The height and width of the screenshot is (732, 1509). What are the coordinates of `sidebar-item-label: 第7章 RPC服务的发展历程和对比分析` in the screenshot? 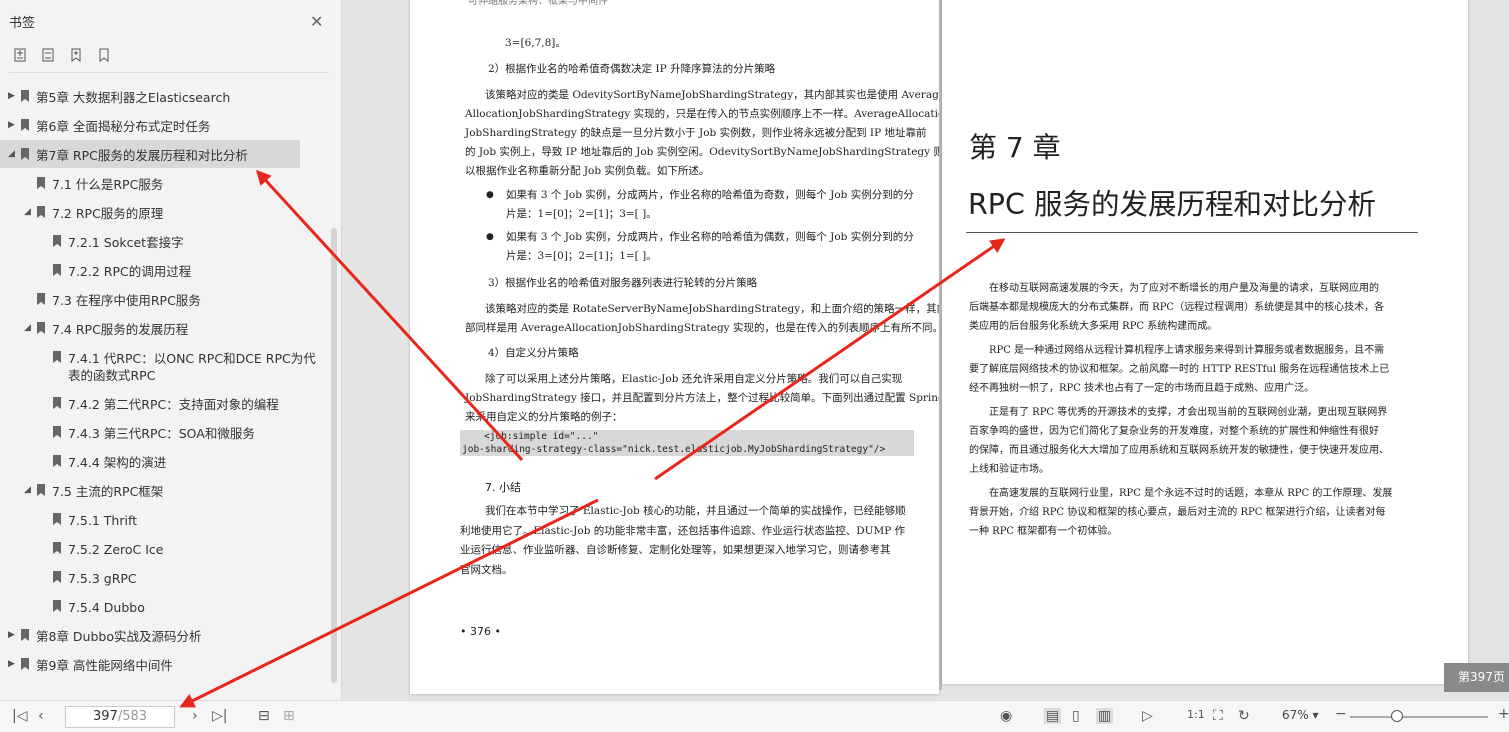 It's located at (142, 155).